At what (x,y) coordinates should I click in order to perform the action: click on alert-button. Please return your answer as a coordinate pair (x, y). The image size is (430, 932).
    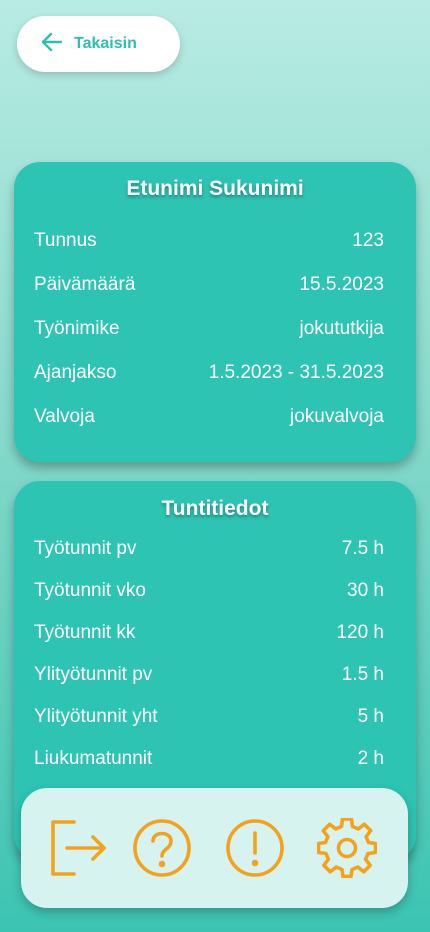
    Looking at the image, I should click on (255, 848).